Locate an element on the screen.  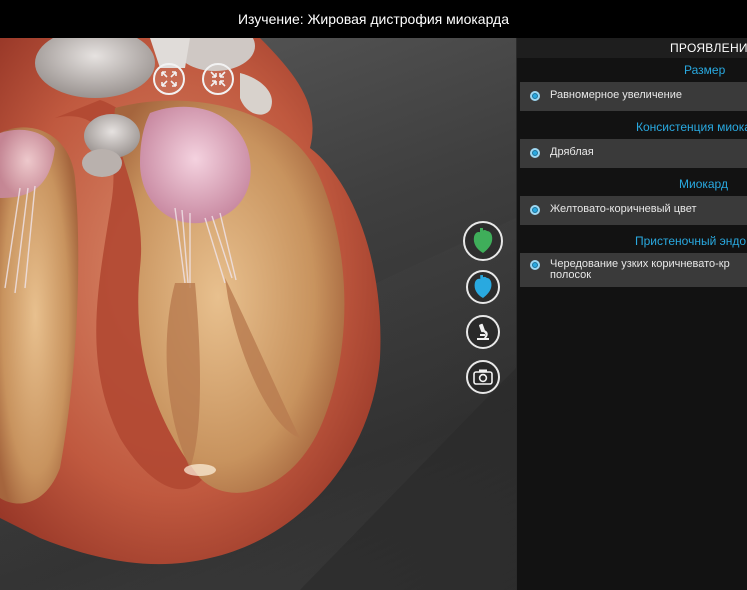
list-item-label: Желтовато-коричневый цвет is located at coordinates (623, 209).